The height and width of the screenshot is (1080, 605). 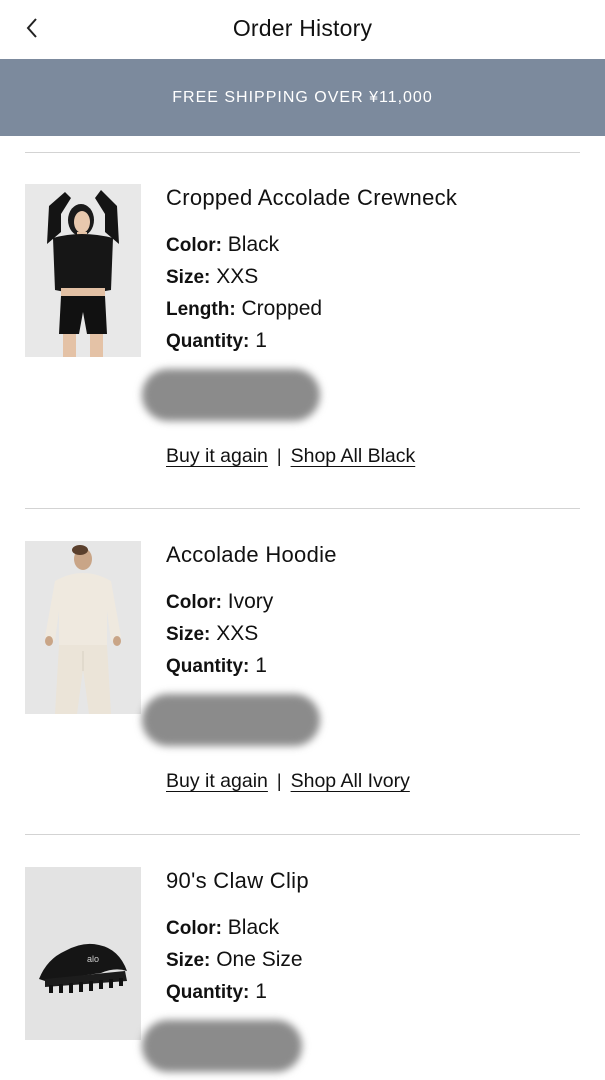 What do you see at coordinates (376, 881) in the screenshot?
I see `product-name: 90's Claw Clip` at bounding box center [376, 881].